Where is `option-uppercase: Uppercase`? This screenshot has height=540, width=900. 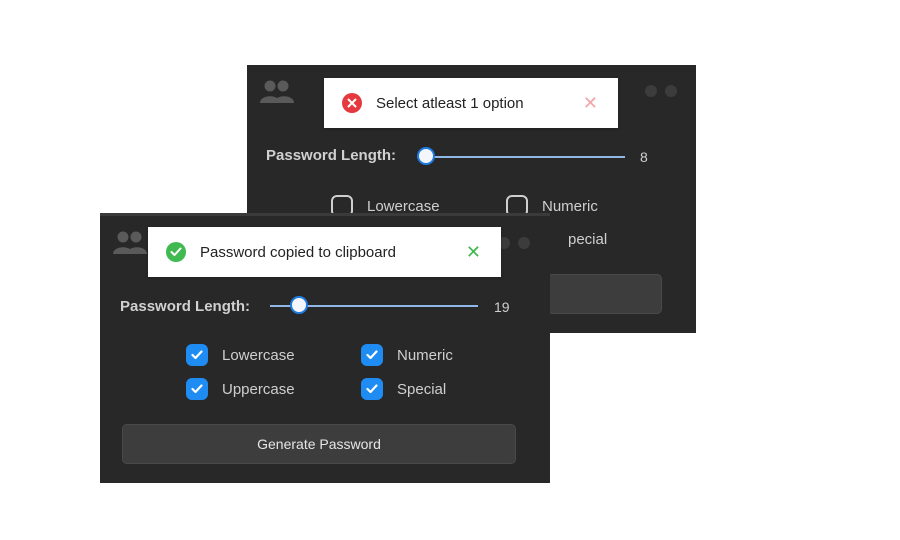
option-uppercase: Uppercase is located at coordinates (240, 389).